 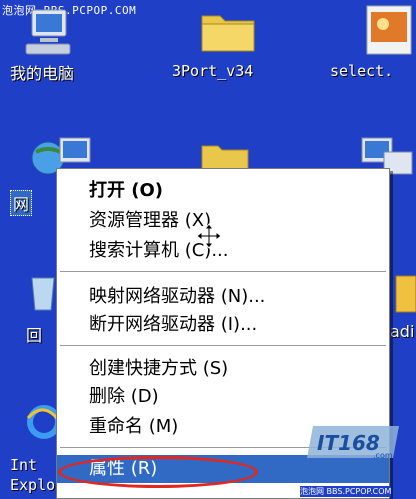 What do you see at coordinates (346, 491) in the screenshot?
I see `watermark-bottom: 泡泡网 BBS.PCPOP.COM` at bounding box center [346, 491].